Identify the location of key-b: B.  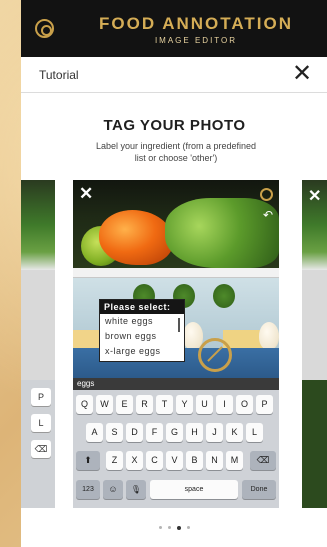
(194, 460).